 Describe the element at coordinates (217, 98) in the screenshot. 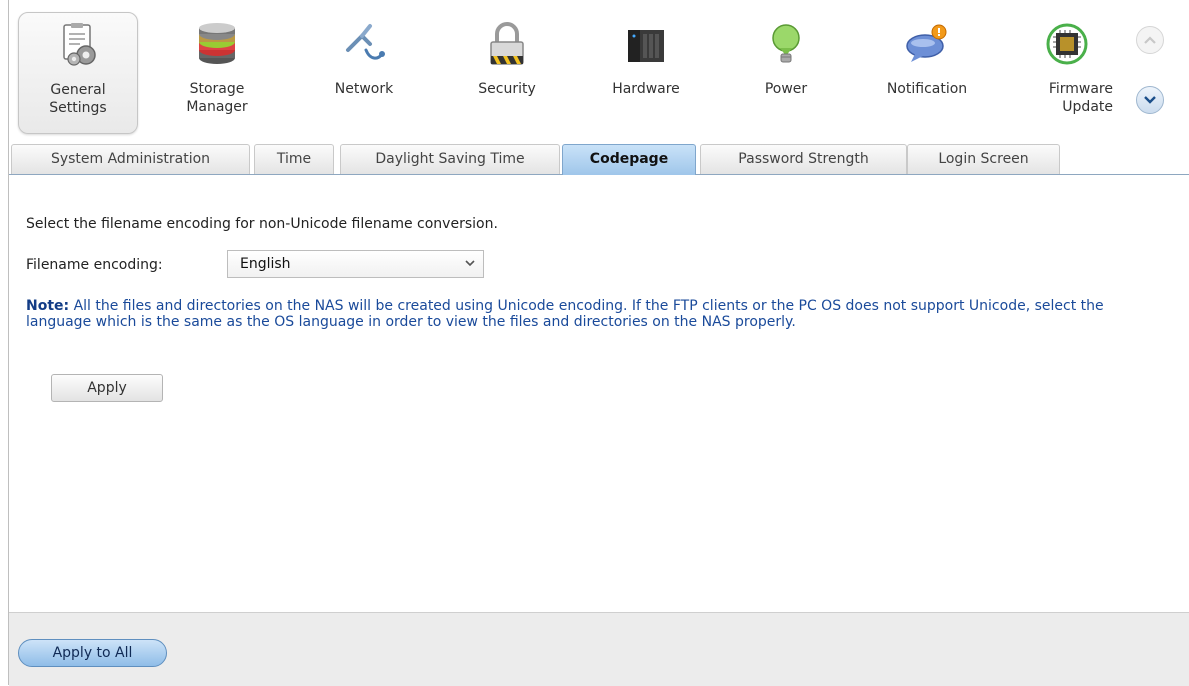

I see `category-label: Storage Manager` at that location.